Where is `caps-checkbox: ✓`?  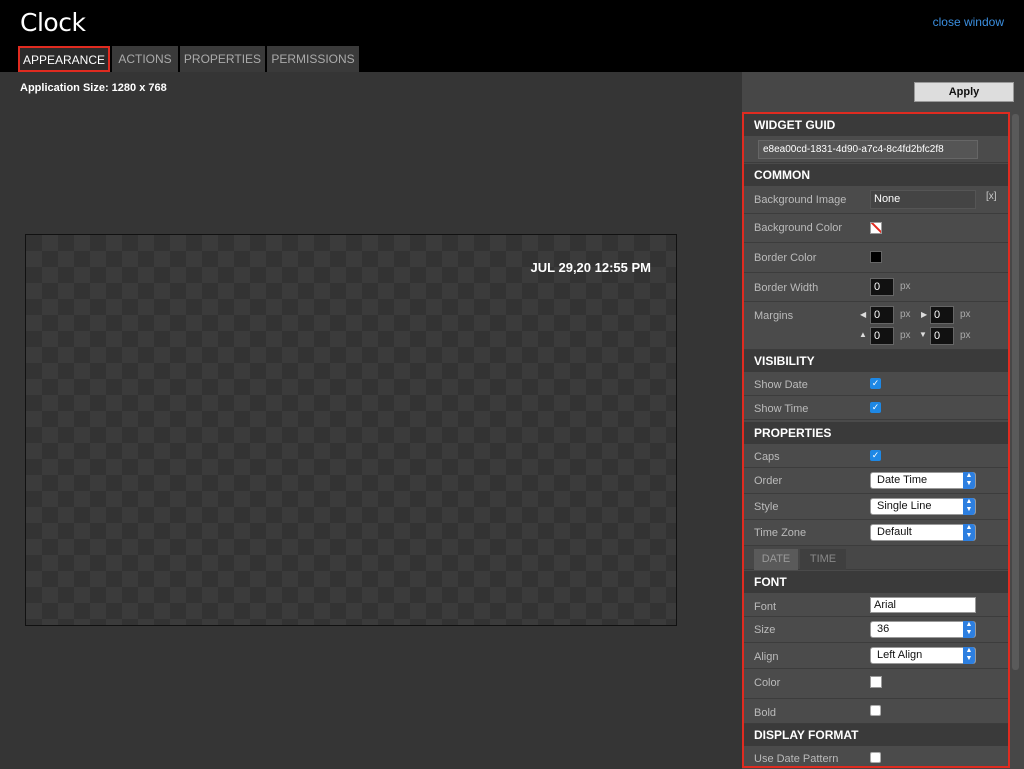
caps-checkbox: ✓ is located at coordinates (875, 455).